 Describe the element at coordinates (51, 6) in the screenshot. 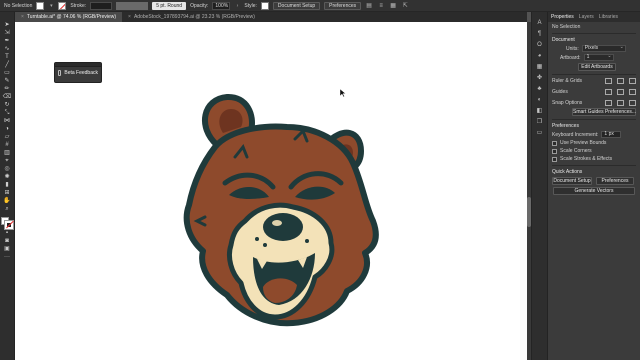

I see `chevron-down-icon: ▾` at that location.